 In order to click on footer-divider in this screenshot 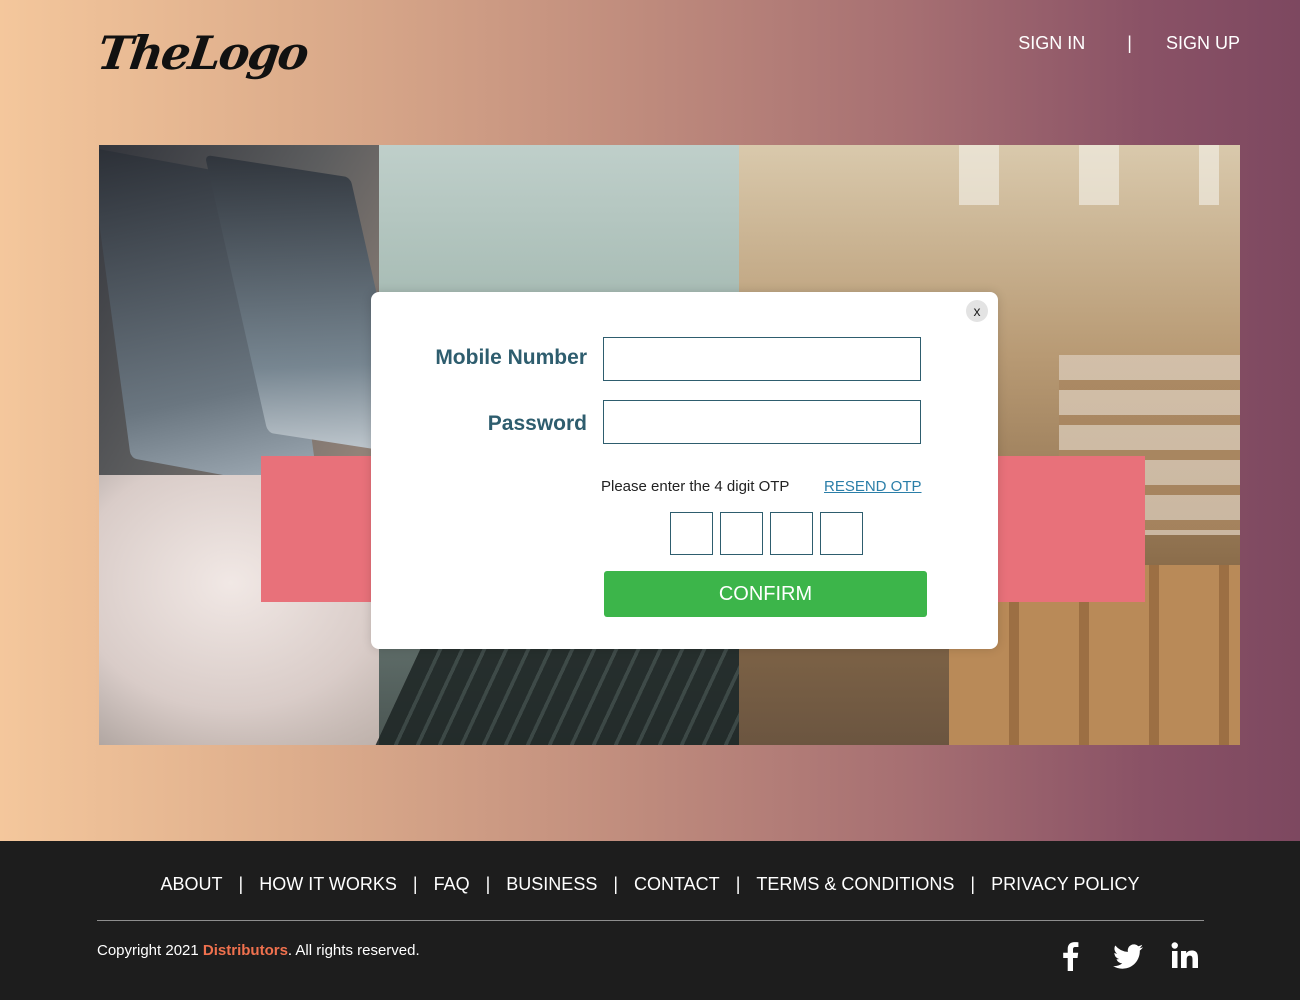, I will do `click(650, 920)`.